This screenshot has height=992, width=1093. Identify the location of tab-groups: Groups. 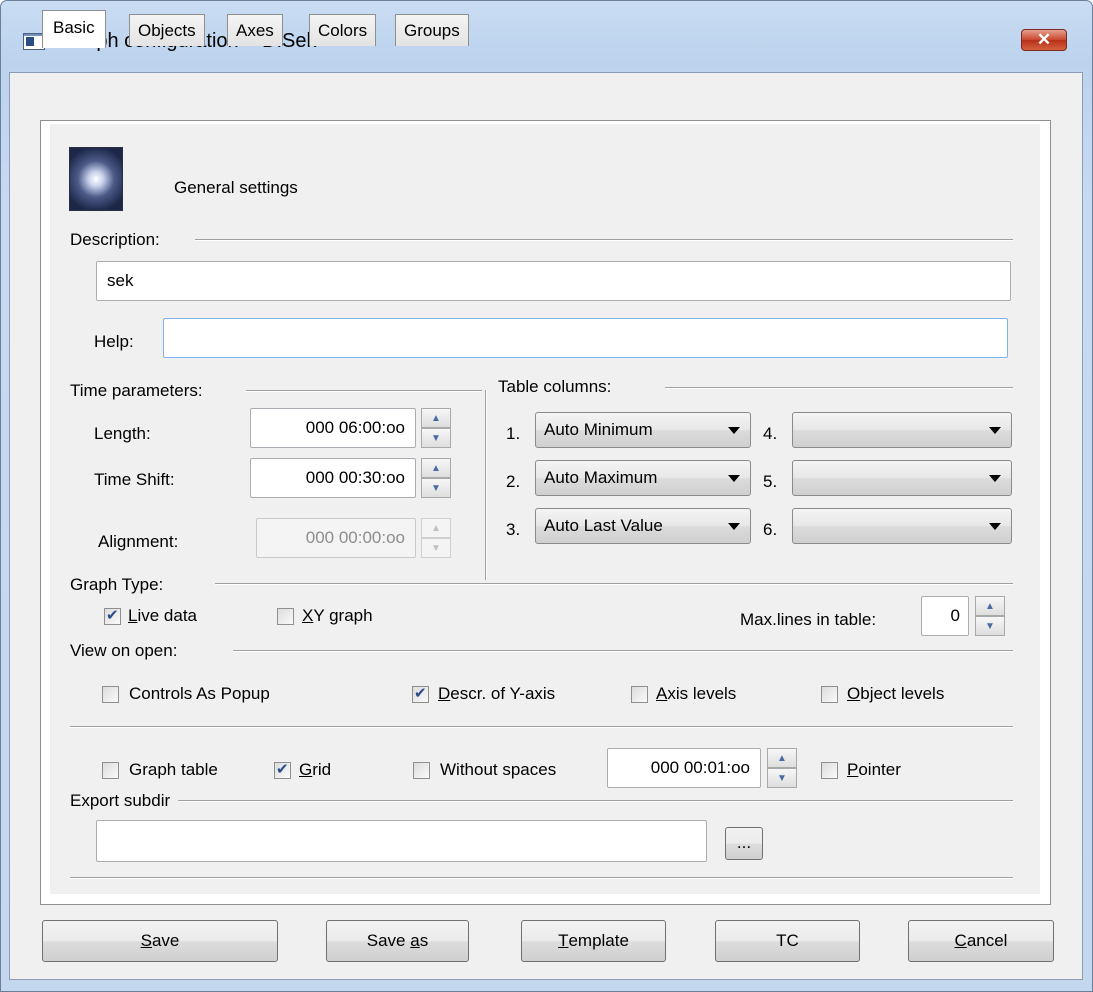
(432, 30).